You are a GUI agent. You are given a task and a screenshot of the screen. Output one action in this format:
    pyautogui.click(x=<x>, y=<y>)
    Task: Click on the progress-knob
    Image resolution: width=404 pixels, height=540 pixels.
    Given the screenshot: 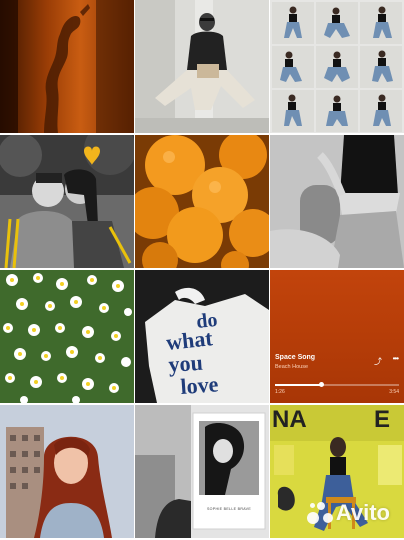 What is the action you would take?
    pyautogui.click(x=321, y=384)
    